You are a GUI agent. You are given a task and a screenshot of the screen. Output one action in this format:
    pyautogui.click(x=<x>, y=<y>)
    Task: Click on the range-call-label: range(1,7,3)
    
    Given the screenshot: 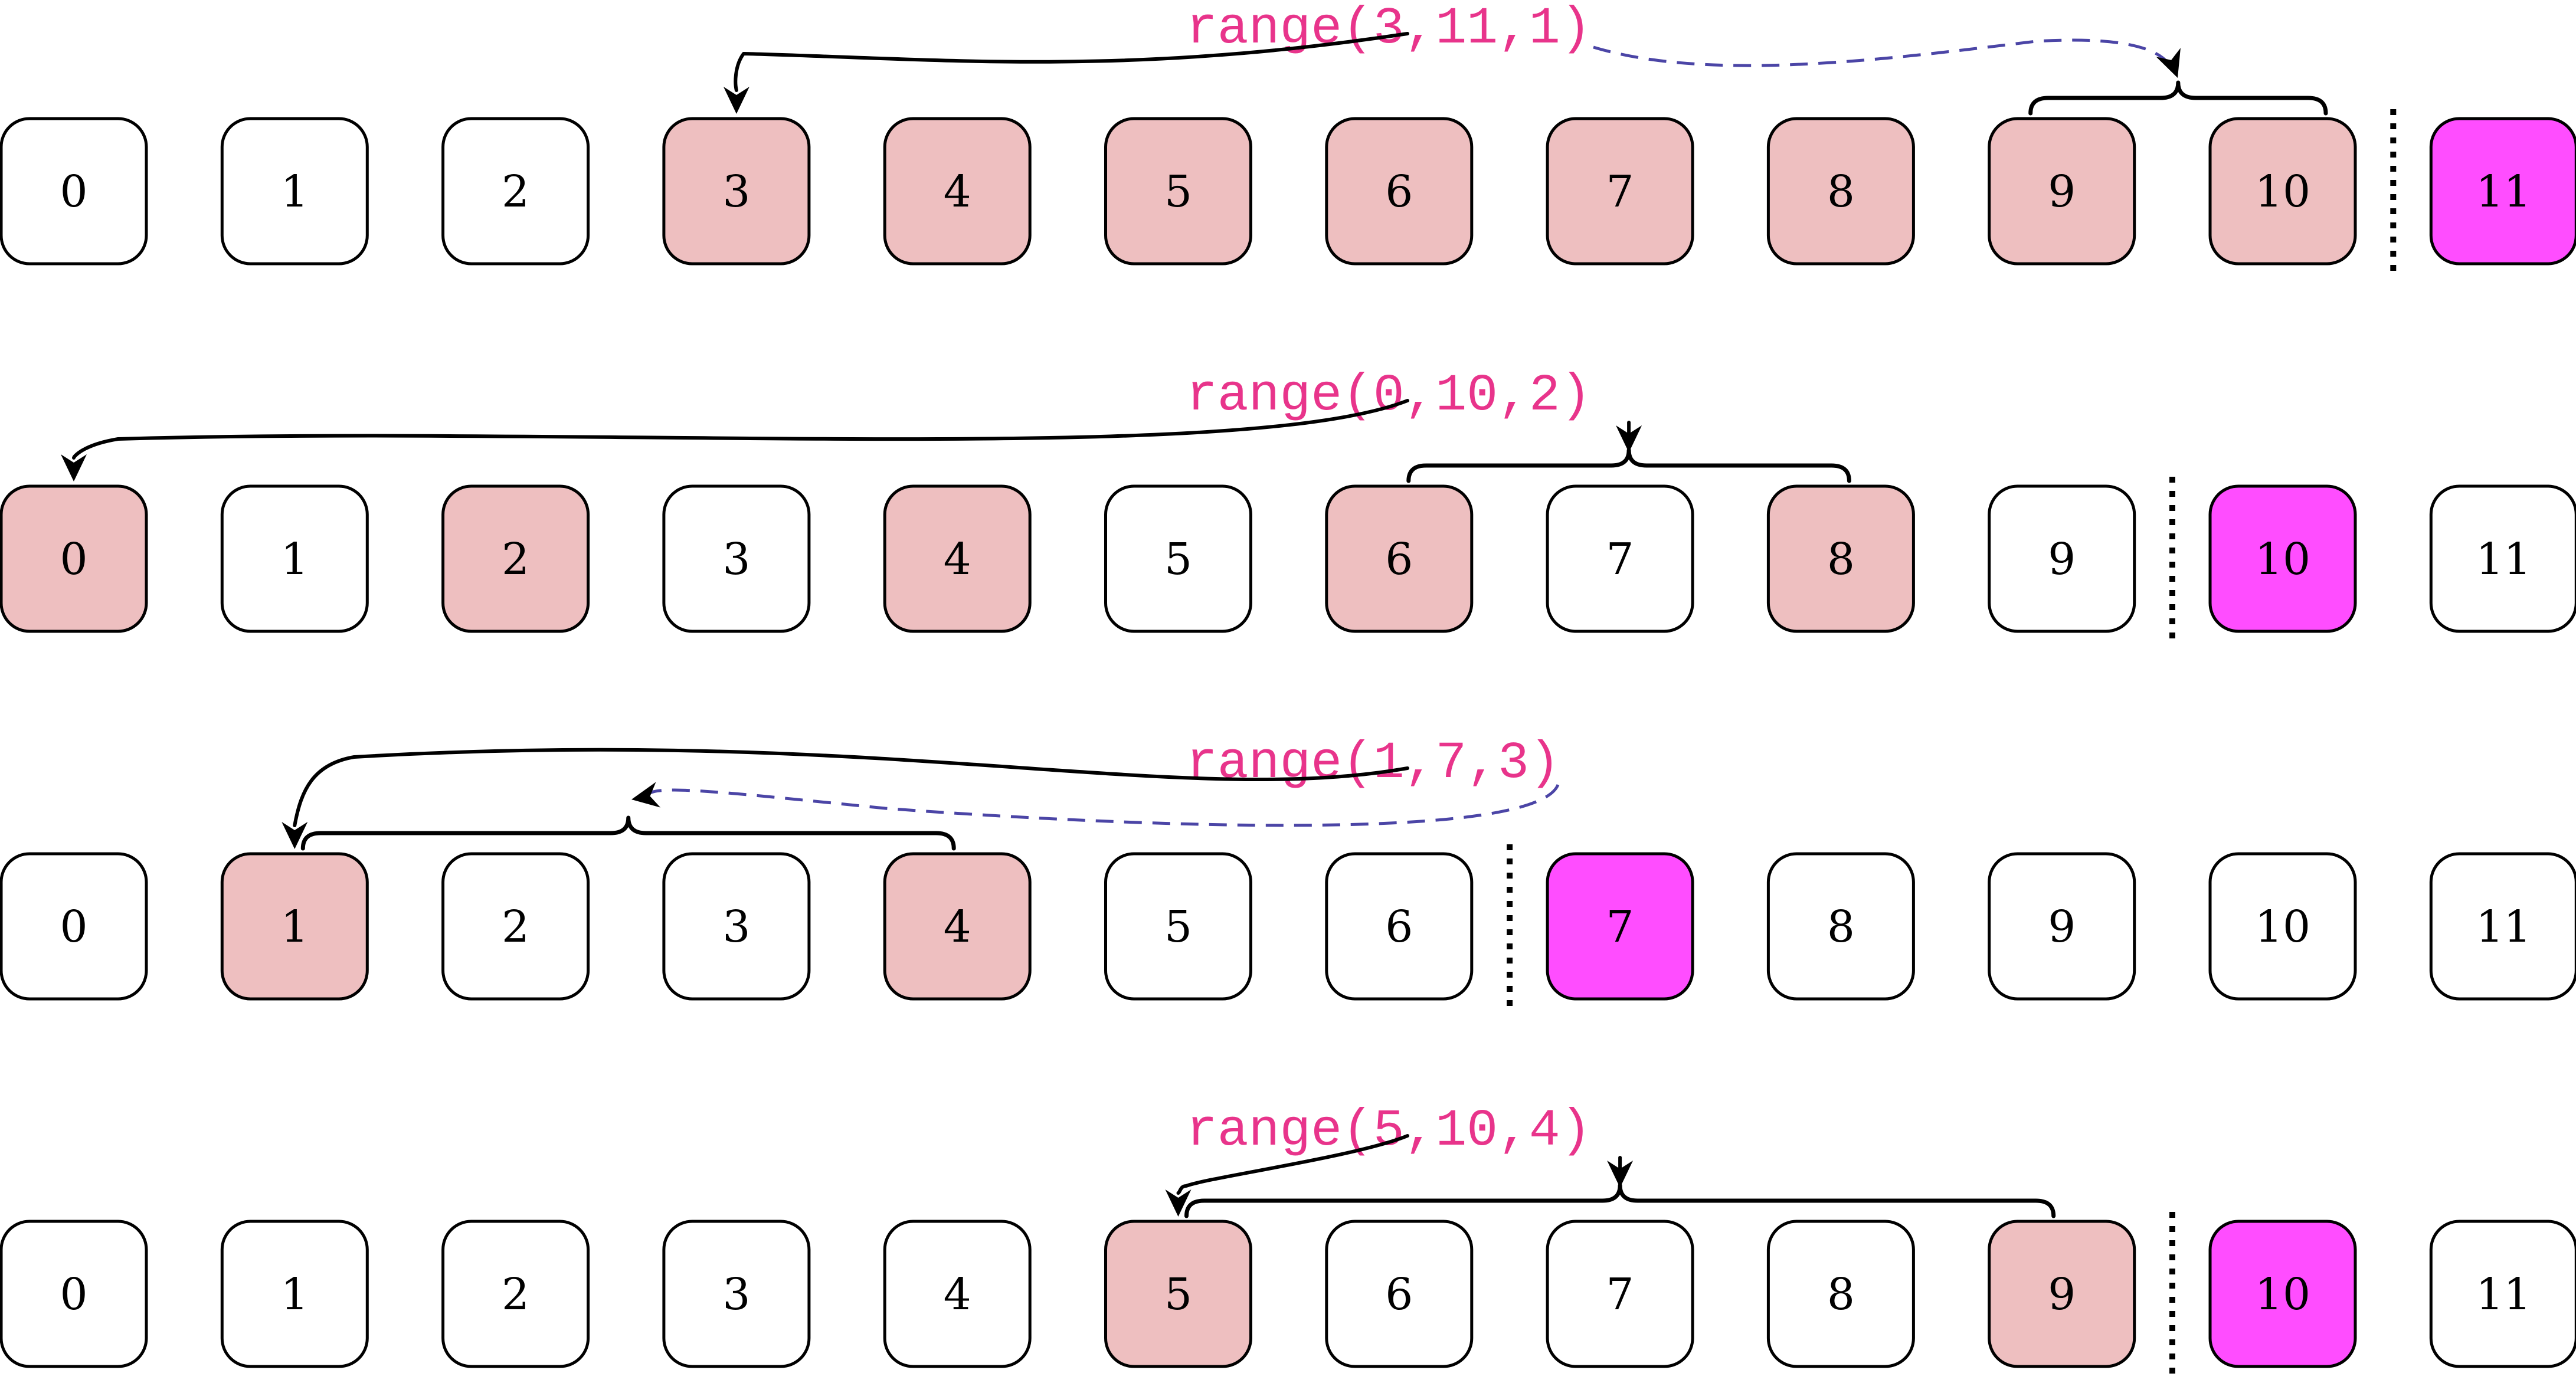 What is the action you would take?
    pyautogui.click(x=1373, y=764)
    